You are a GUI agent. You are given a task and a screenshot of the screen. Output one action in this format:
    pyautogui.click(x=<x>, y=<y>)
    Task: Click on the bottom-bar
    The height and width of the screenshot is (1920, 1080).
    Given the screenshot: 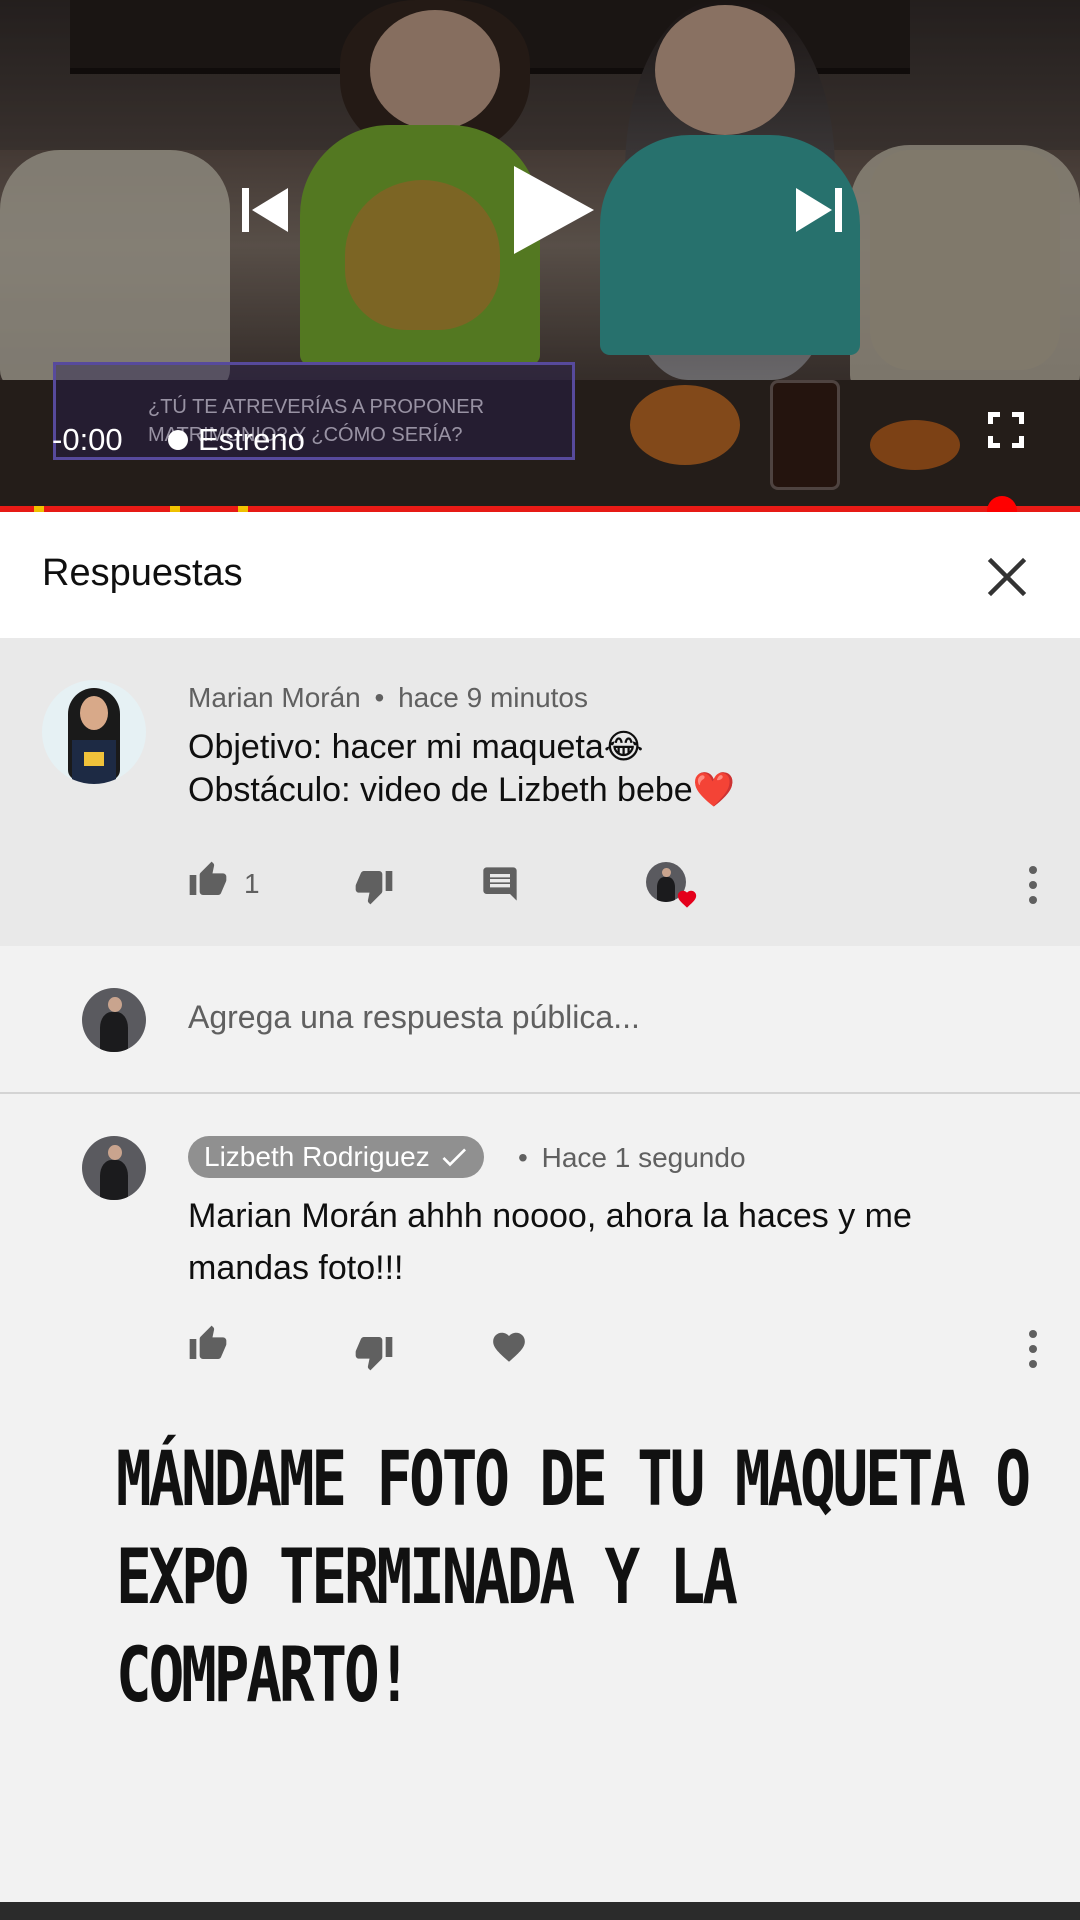 What is the action you would take?
    pyautogui.click(x=540, y=1911)
    